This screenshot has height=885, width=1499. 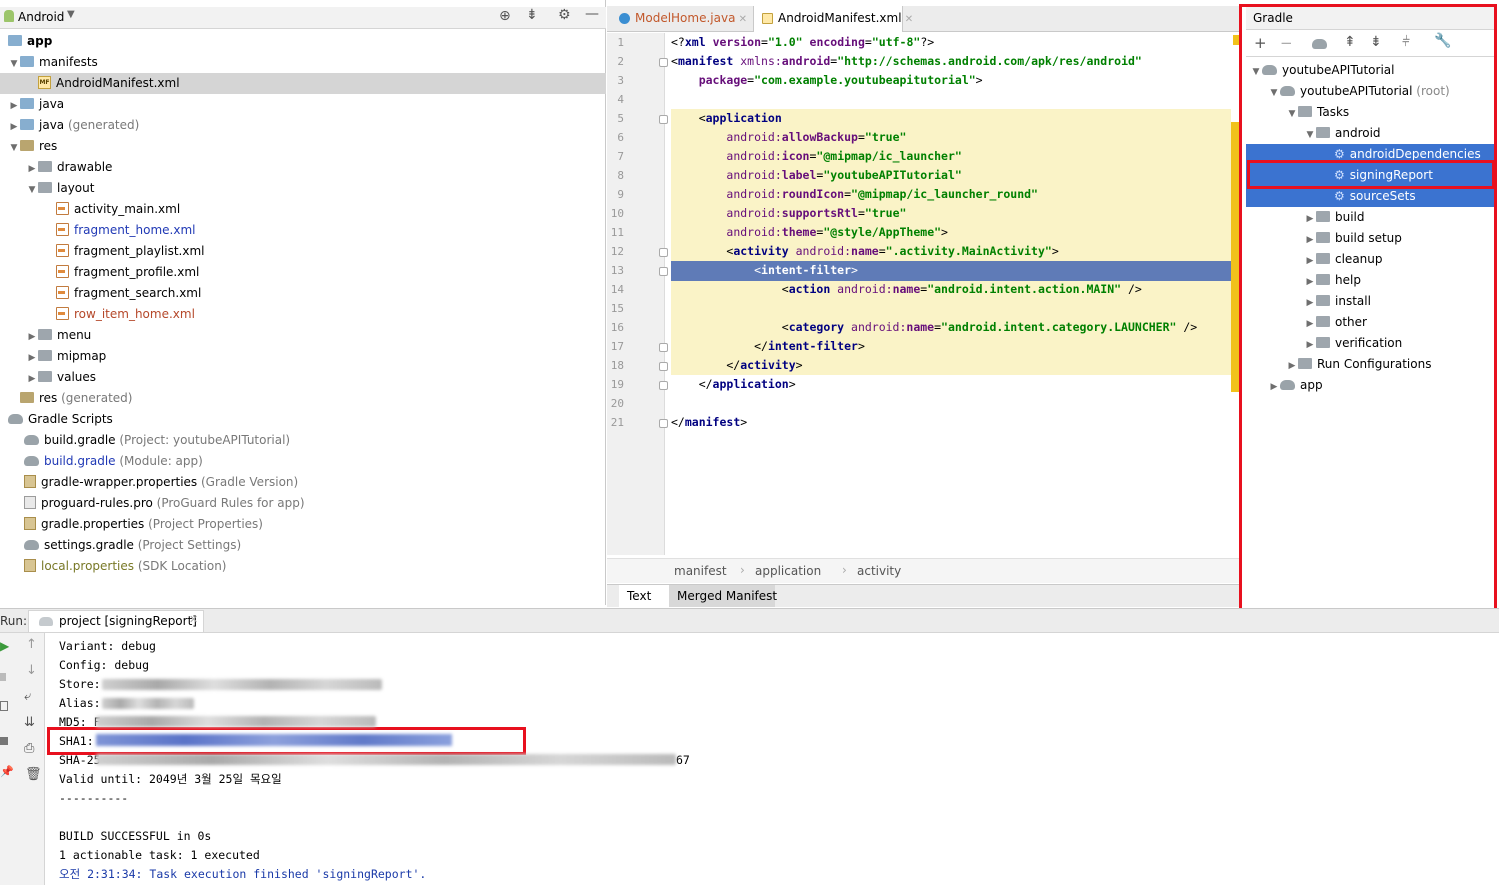 I want to click on scroll-end-icon: ⇊, so click(x=29, y=722).